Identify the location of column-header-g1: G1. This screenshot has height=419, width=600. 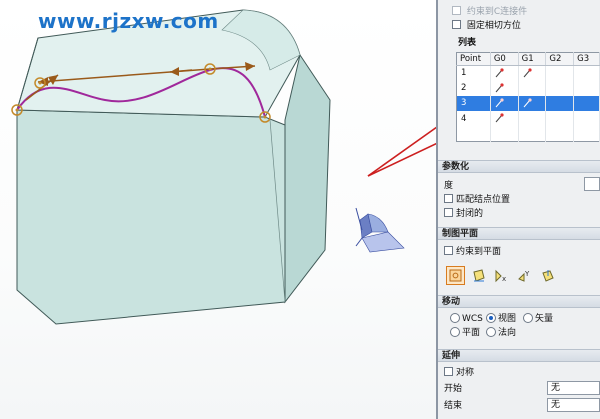
(532, 59).